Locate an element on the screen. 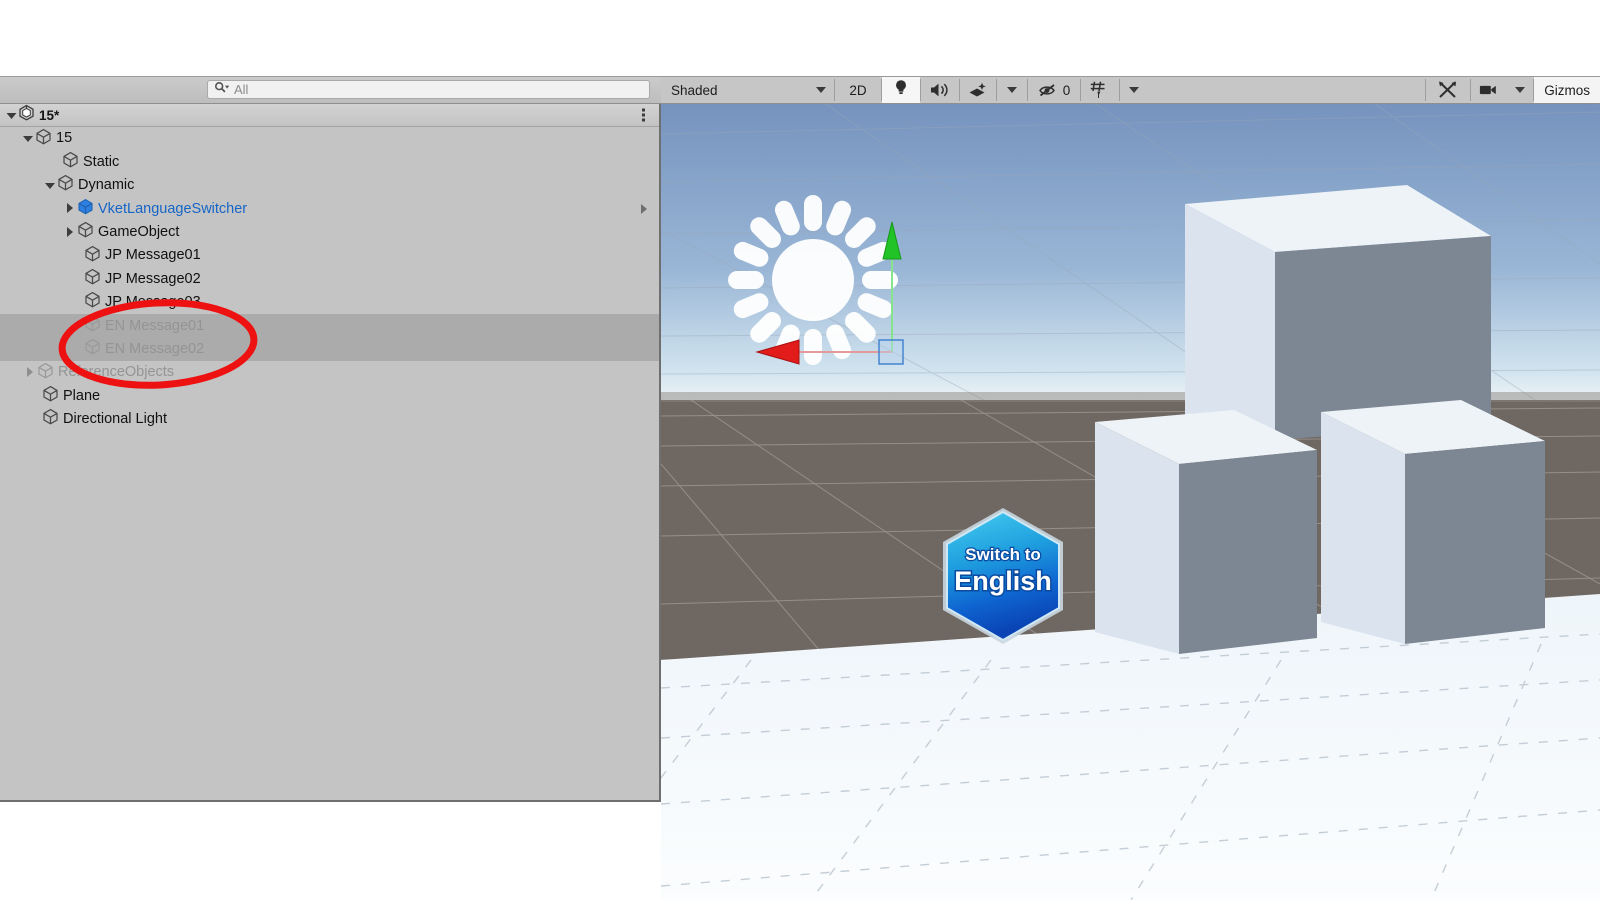 The width and height of the screenshot is (1600, 900). prefab-open-chevron-icon is located at coordinates (644, 208).